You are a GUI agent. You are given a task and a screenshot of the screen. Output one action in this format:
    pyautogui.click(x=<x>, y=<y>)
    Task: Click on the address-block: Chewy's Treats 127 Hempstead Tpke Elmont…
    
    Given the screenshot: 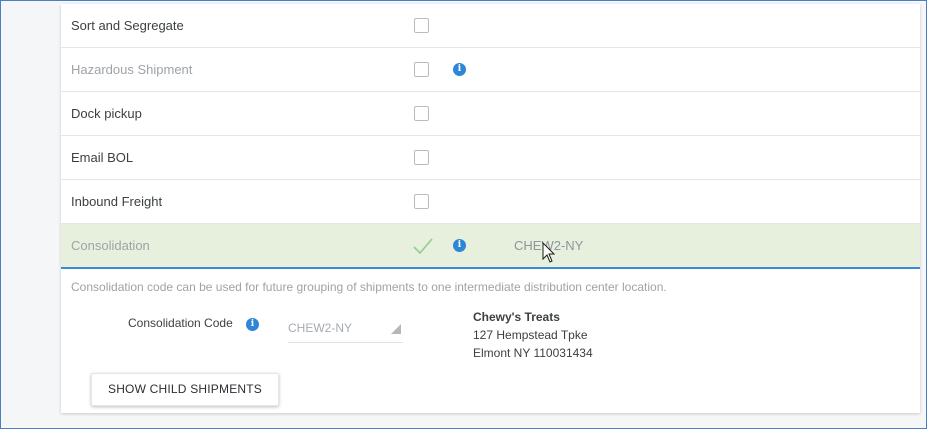 What is the action you would take?
    pyautogui.click(x=533, y=335)
    